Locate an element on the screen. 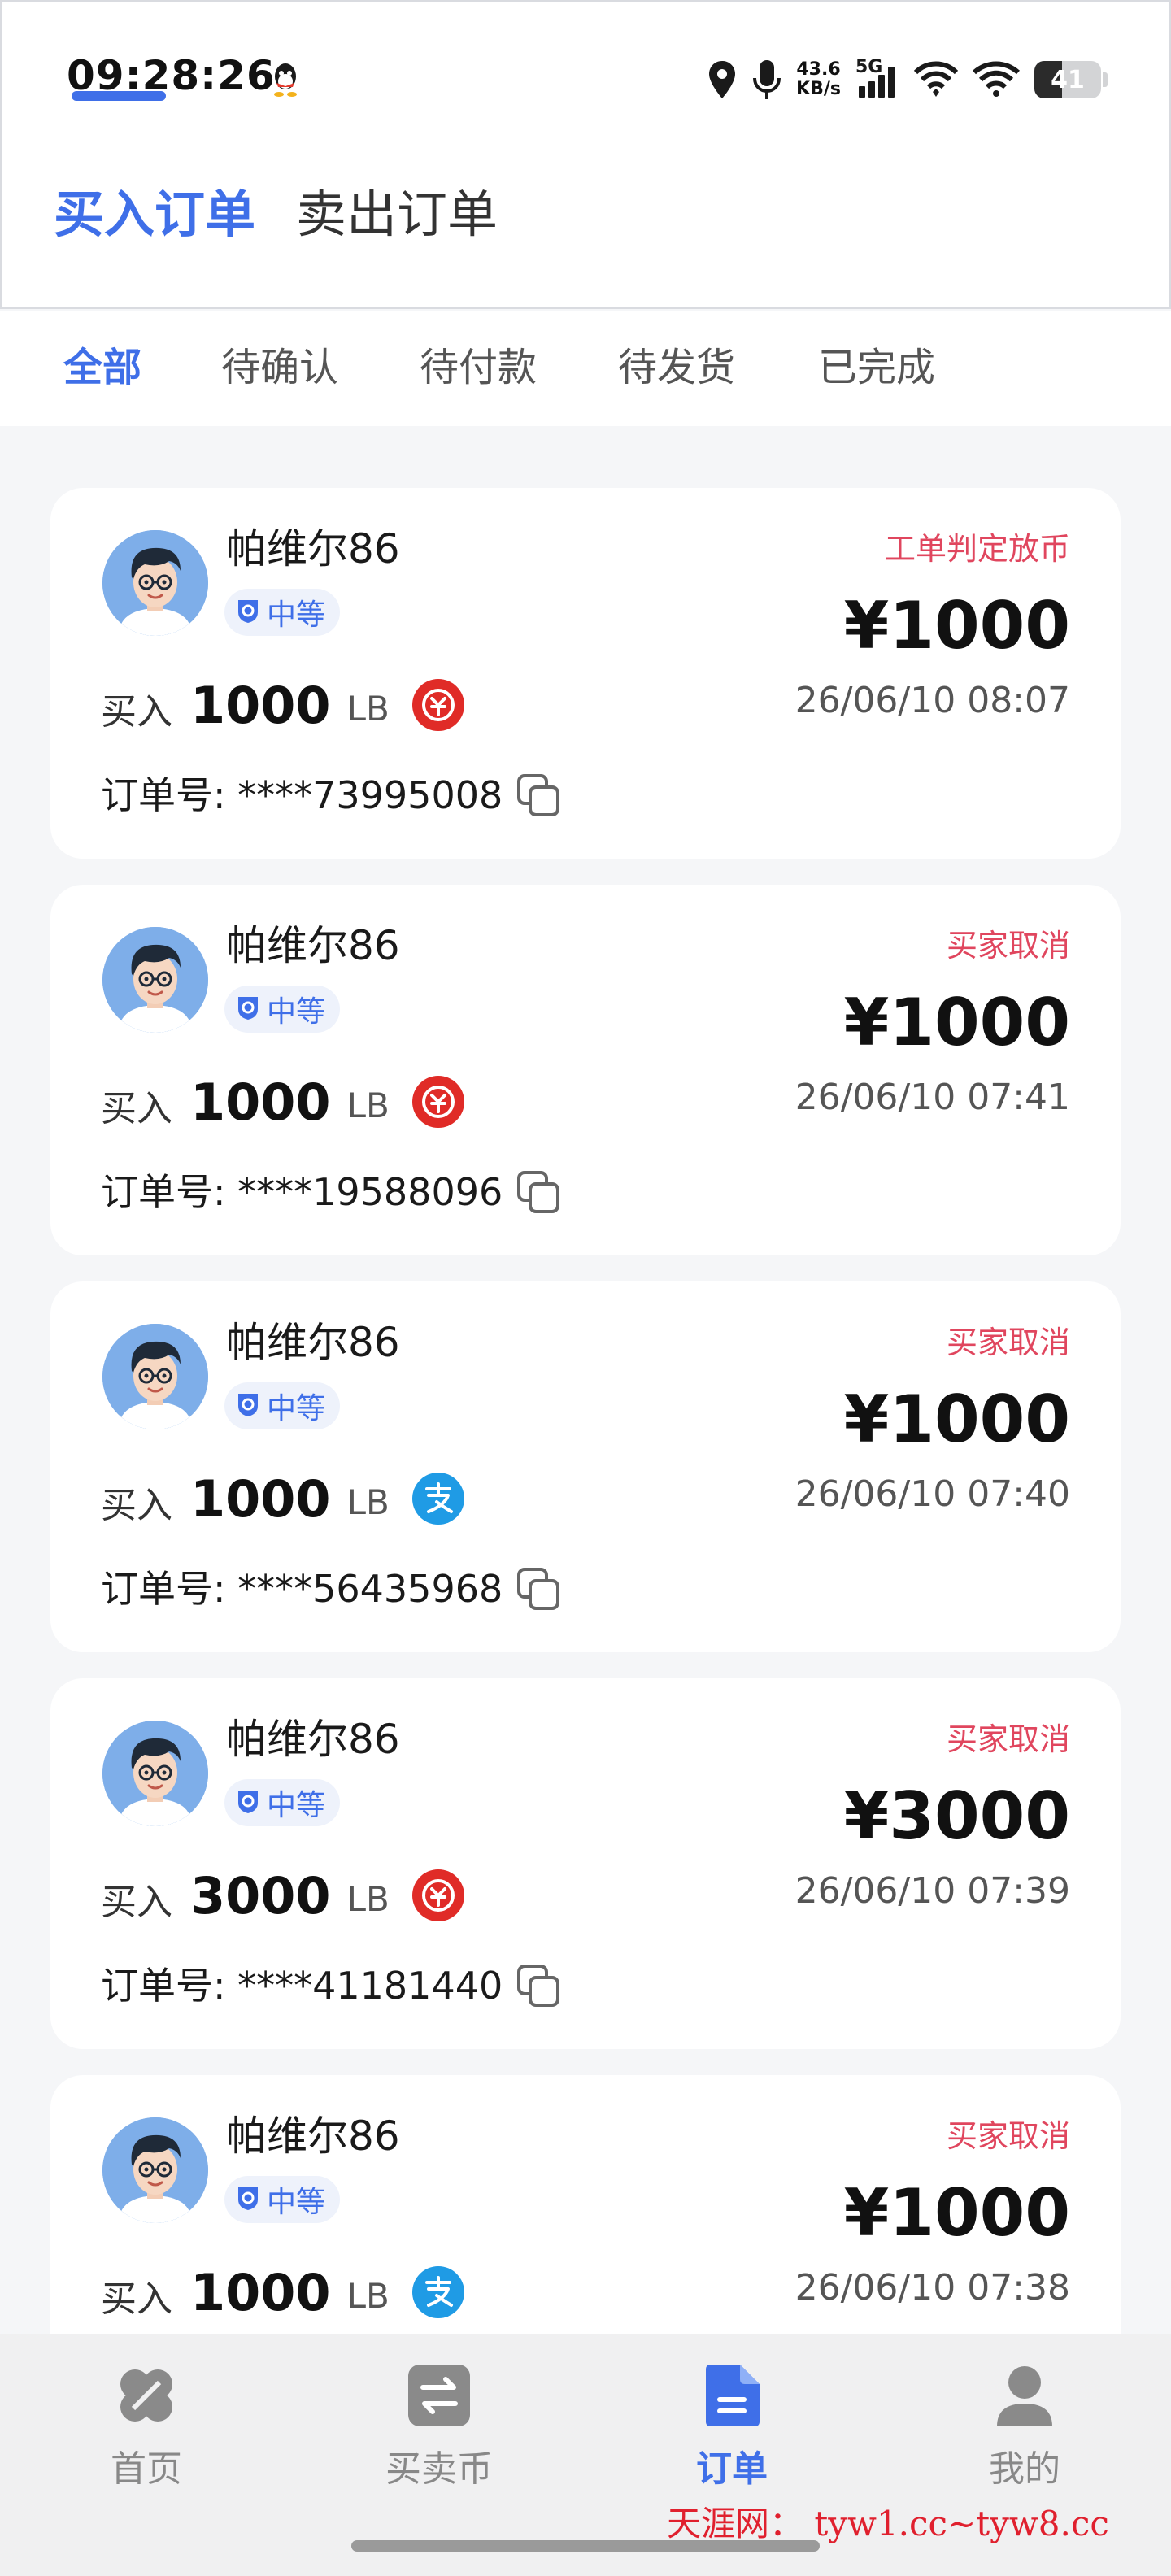 The image size is (1171, 2576). nav-exchange: 买卖币 is located at coordinates (439, 2427).